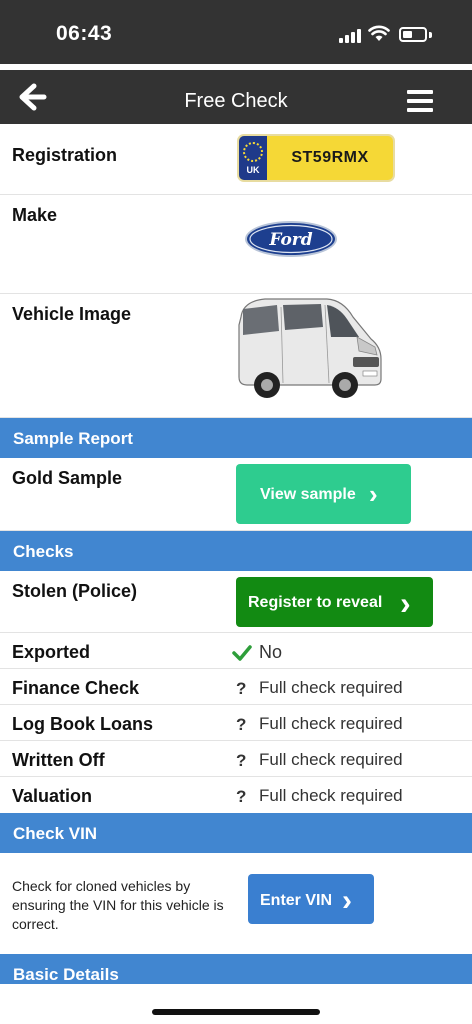 This screenshot has height=1024, width=472. I want to click on ford-logo: Ford, so click(291, 239).